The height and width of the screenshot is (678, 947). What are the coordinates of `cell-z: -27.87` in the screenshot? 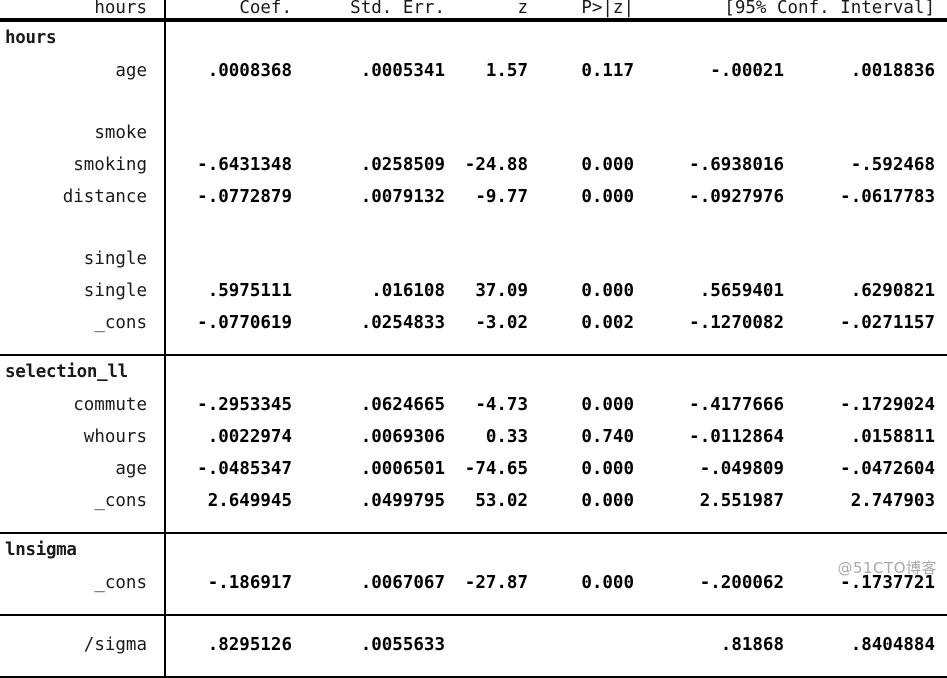 It's located at (496, 582).